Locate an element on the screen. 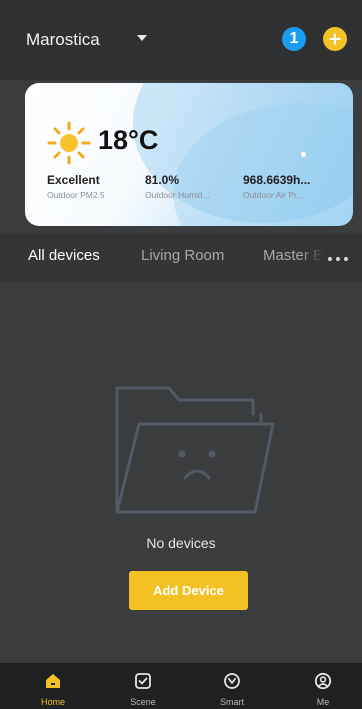  bottom-nav: Home Scene Smart Me is located at coordinates (181, 686).